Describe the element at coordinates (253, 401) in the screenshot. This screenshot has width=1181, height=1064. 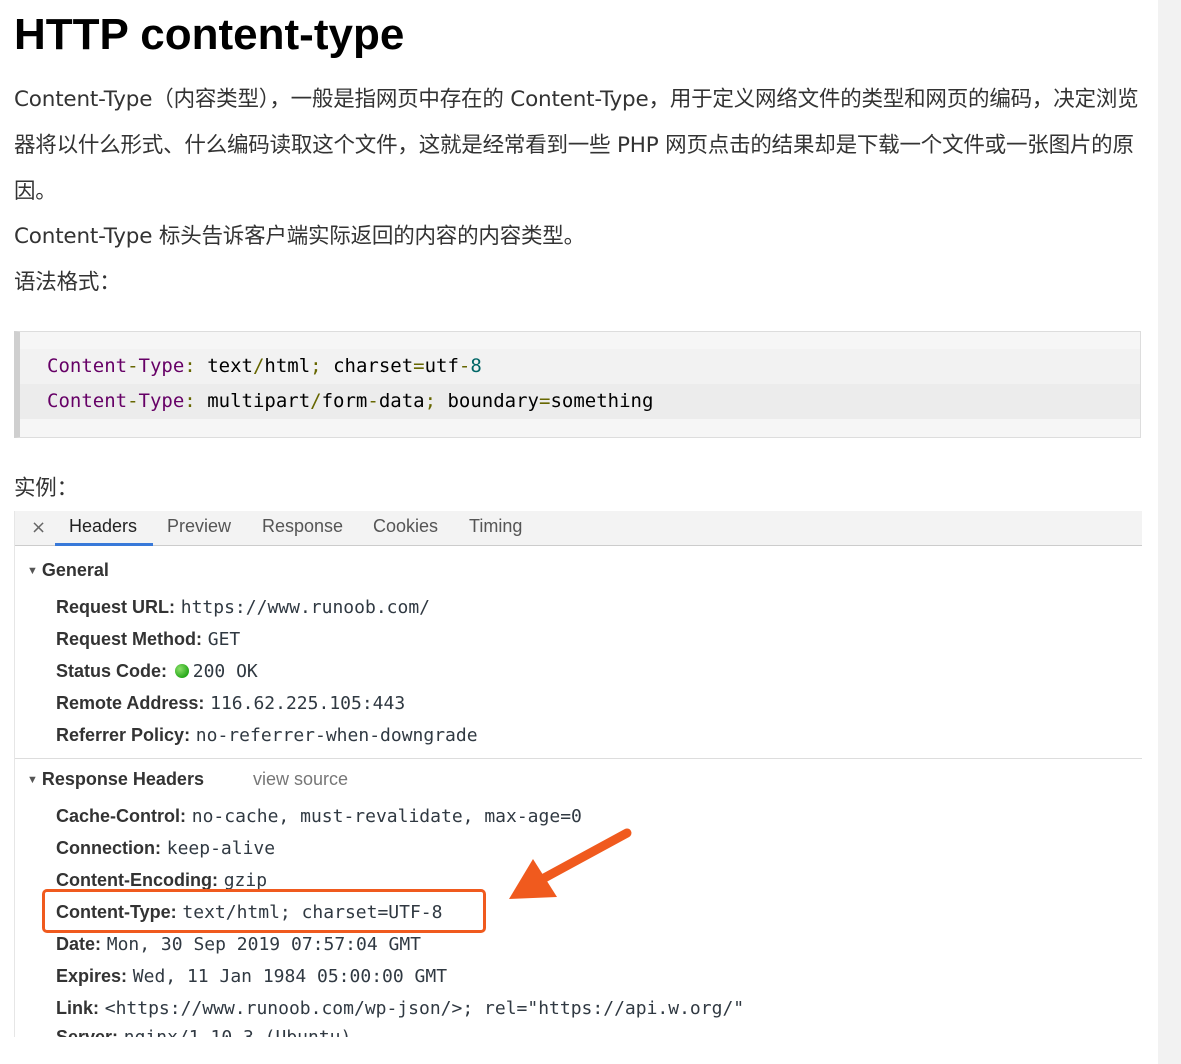
I see `code-token: multipart` at that location.